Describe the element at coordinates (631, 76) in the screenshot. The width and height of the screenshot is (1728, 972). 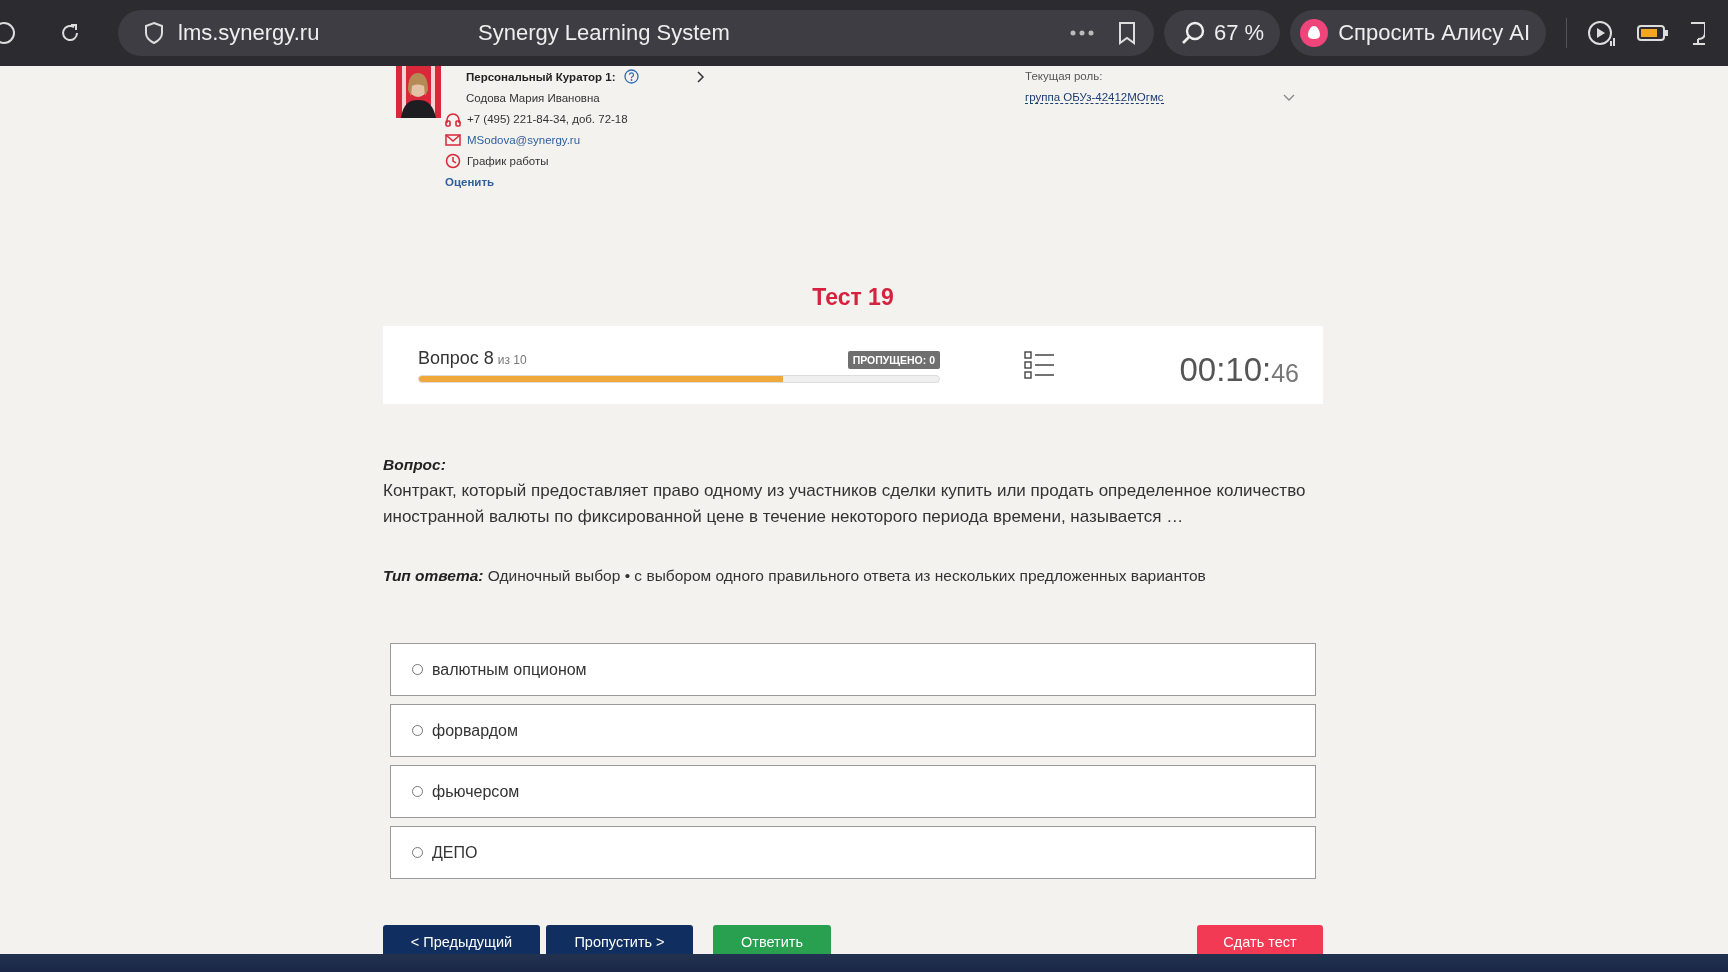
I see `help-icon` at that location.